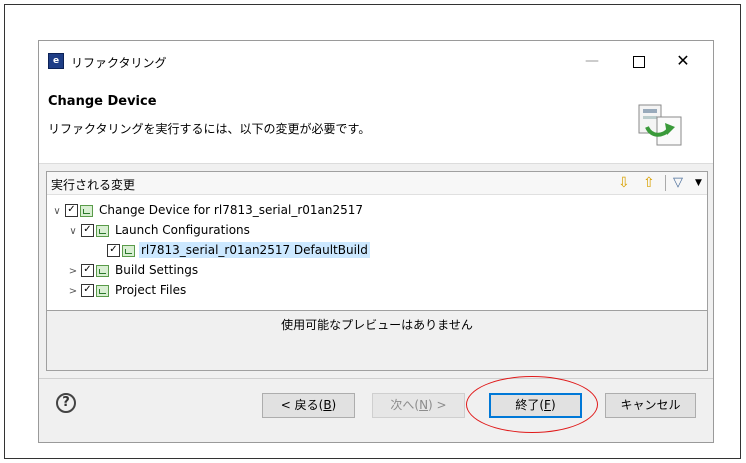  I want to click on down-arrow-icon: ⇩, so click(624, 183).